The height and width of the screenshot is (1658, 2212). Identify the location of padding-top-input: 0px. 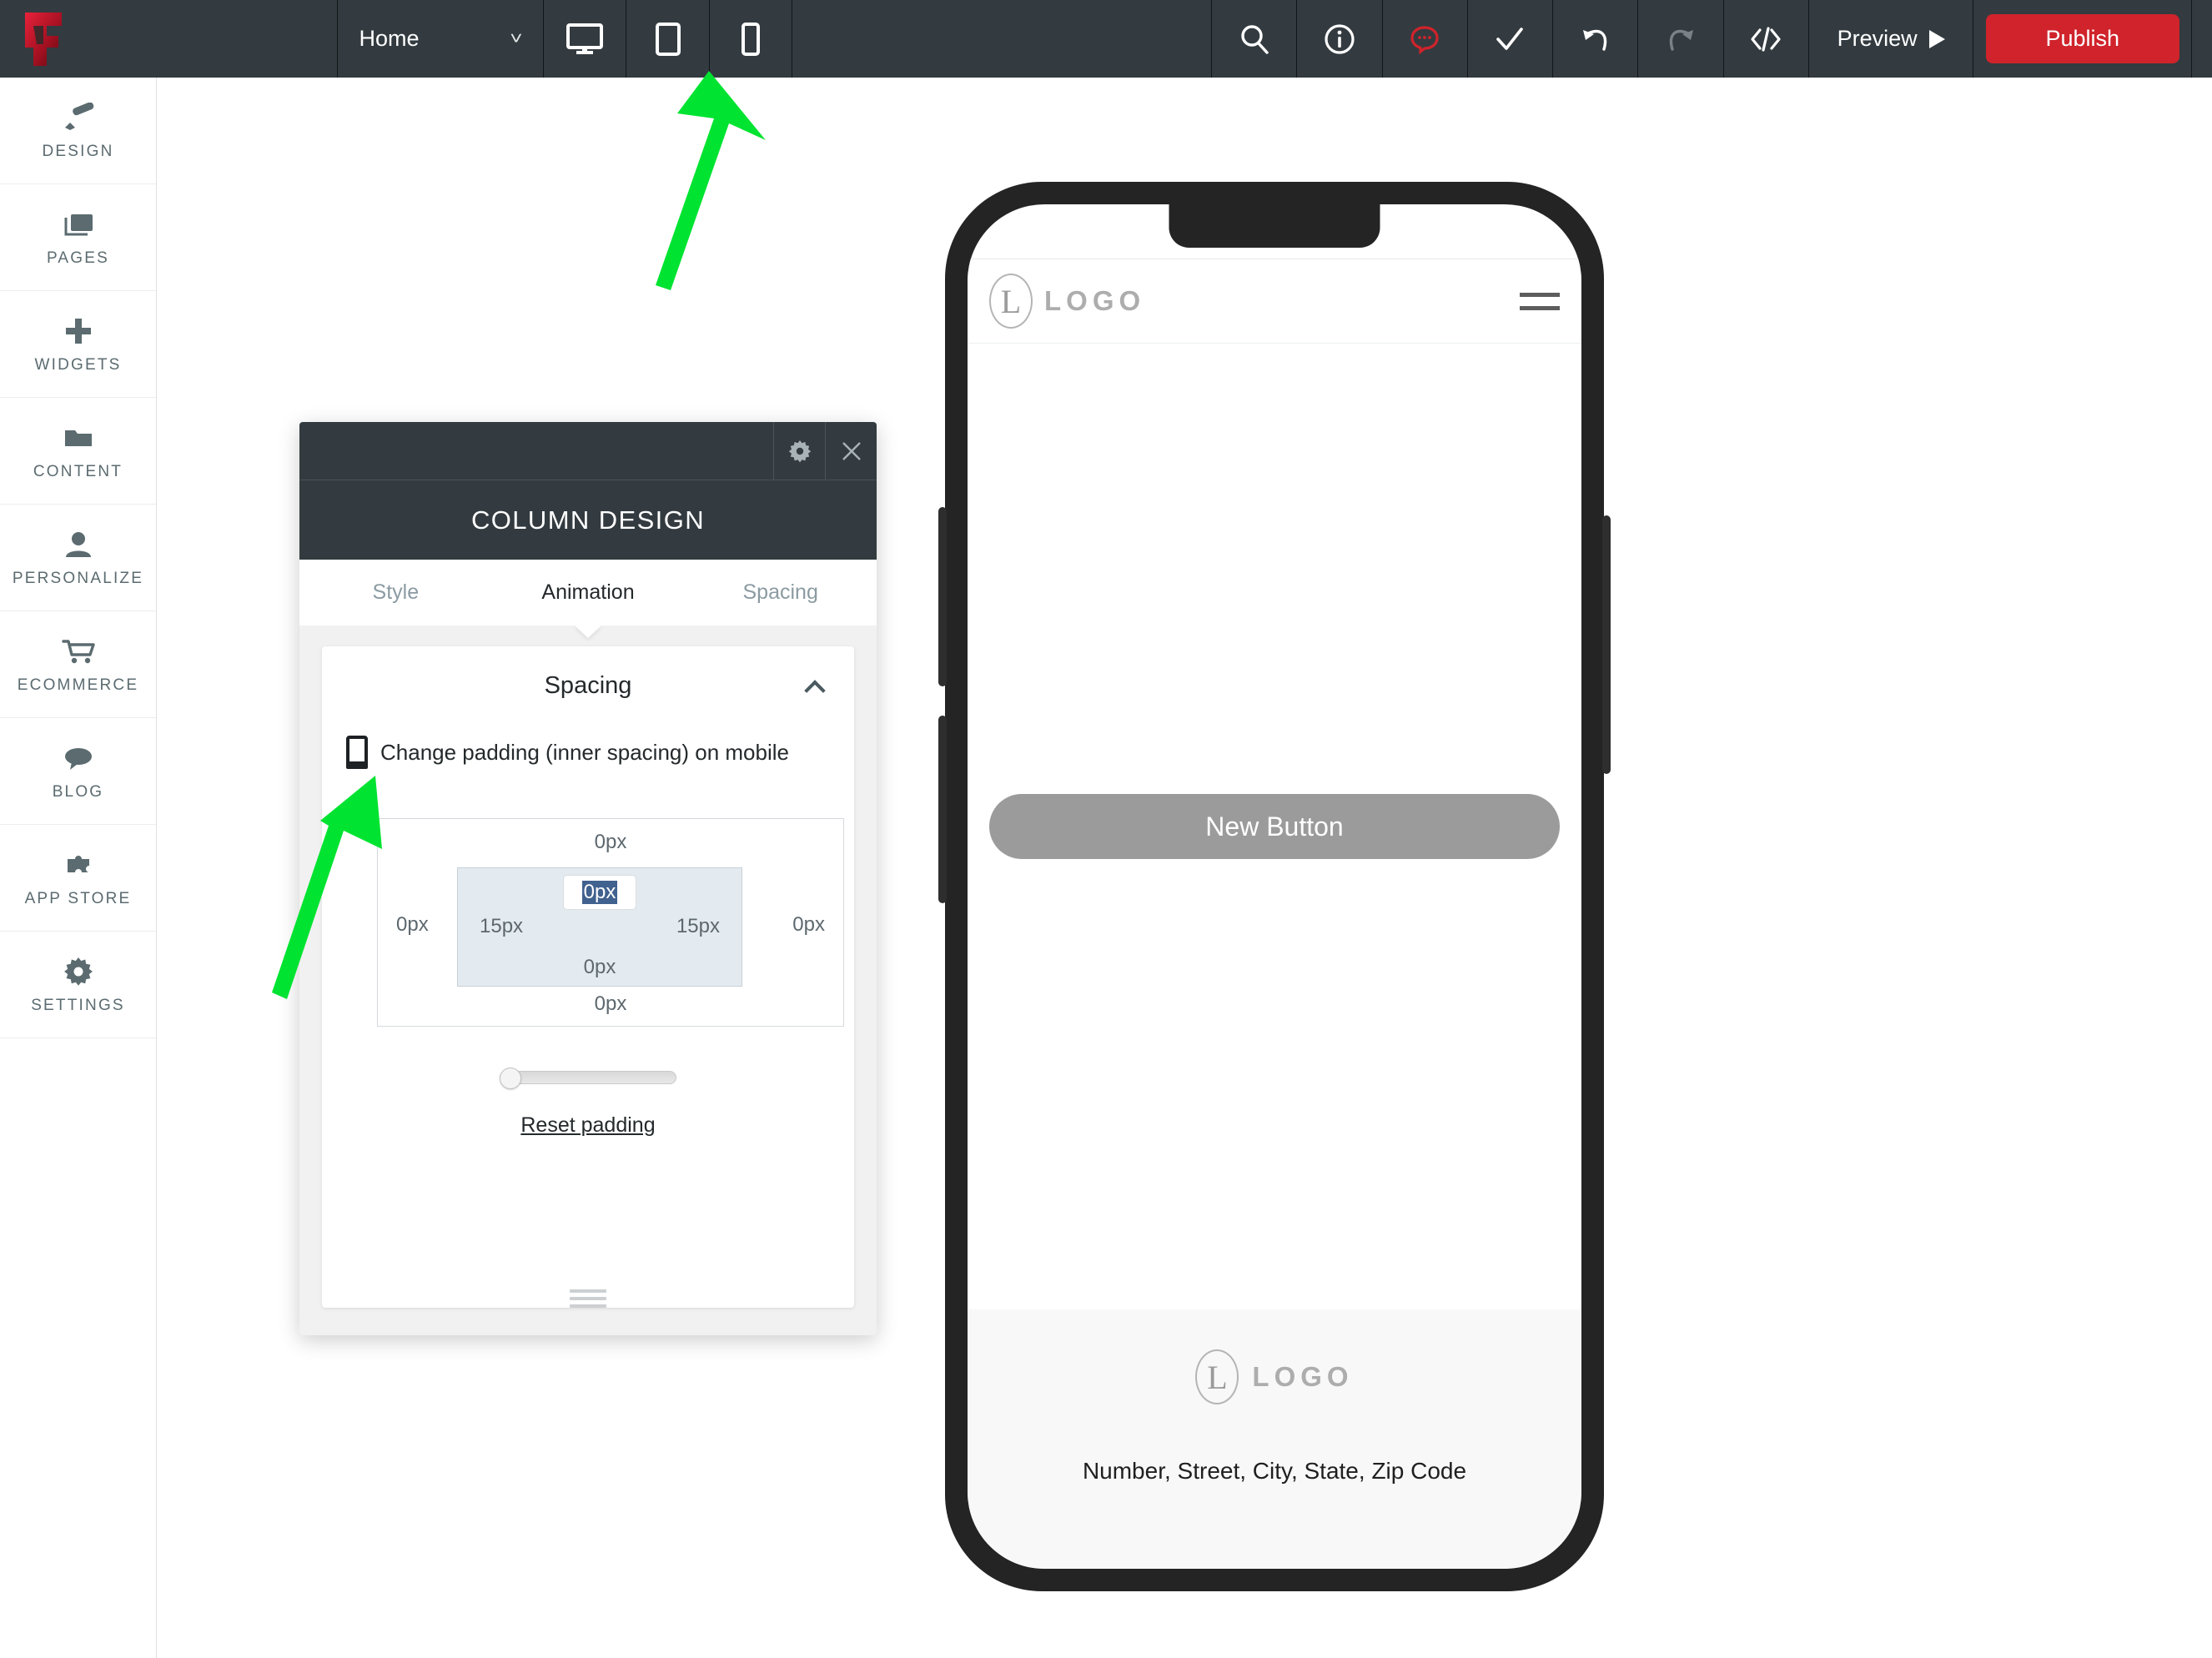
(600, 892).